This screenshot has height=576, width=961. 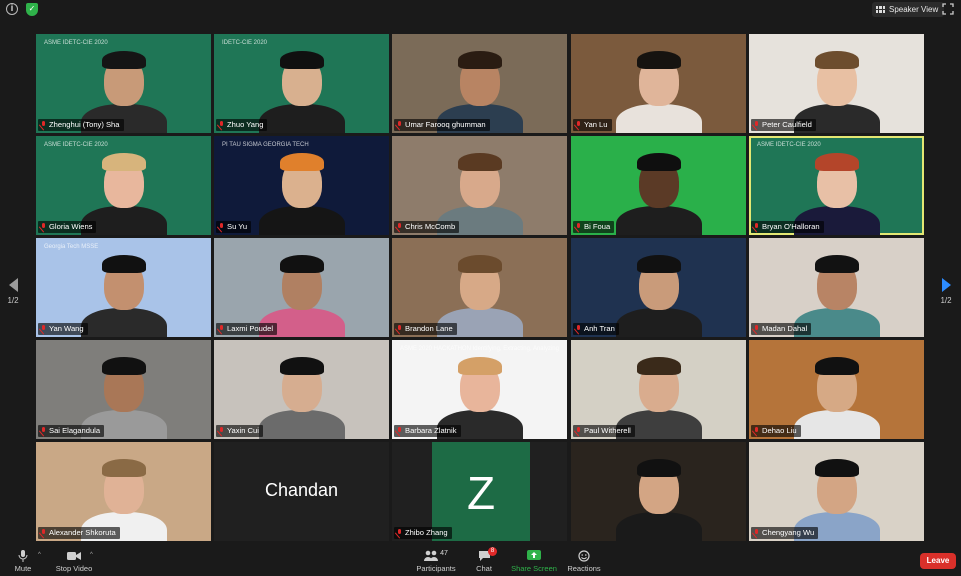 I want to click on reactions-button: Reactions, so click(x=584, y=561).